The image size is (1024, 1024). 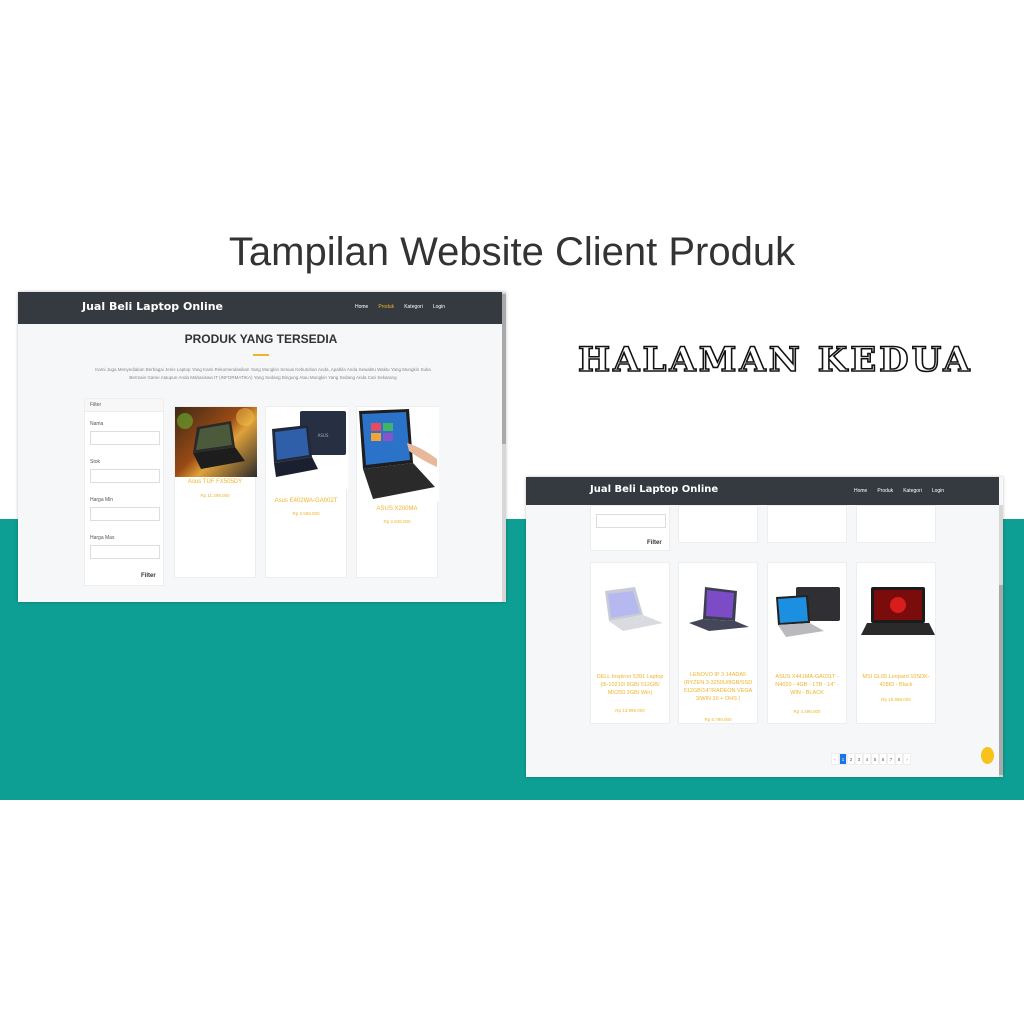 I want to click on filter-label-harga-min: Harga Min, so click(x=102, y=500).